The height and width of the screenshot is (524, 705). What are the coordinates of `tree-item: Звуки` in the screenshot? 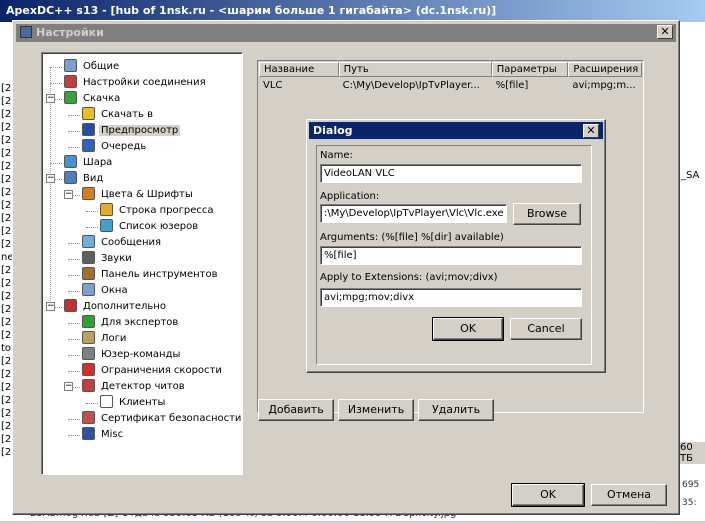 It's located at (108, 259).